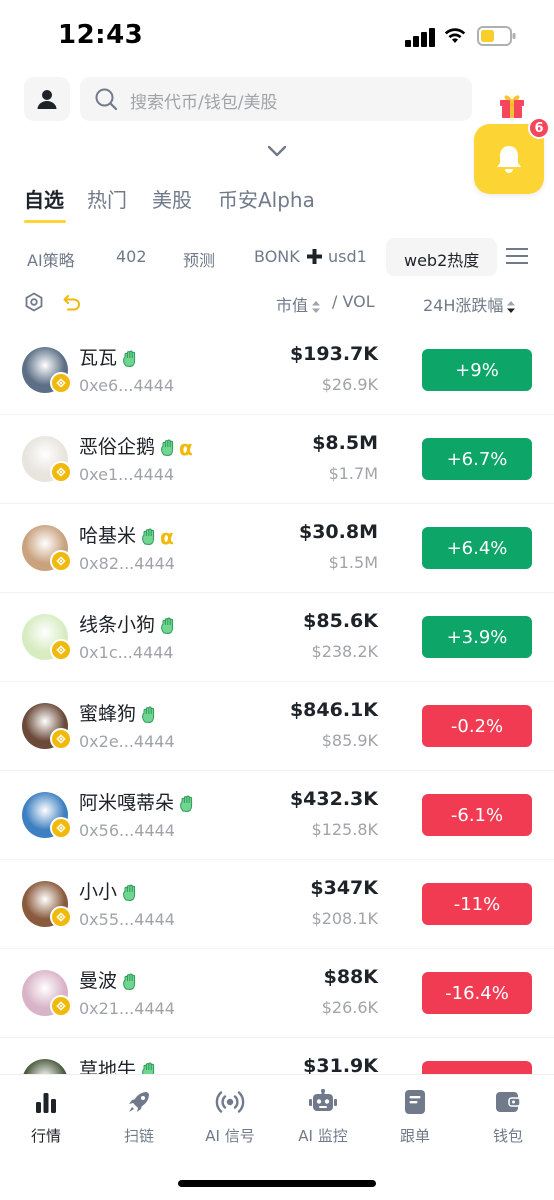 The width and height of the screenshot is (554, 1200). What do you see at coordinates (347, 256) in the screenshot?
I see `subtab-usd1: usd1` at bounding box center [347, 256].